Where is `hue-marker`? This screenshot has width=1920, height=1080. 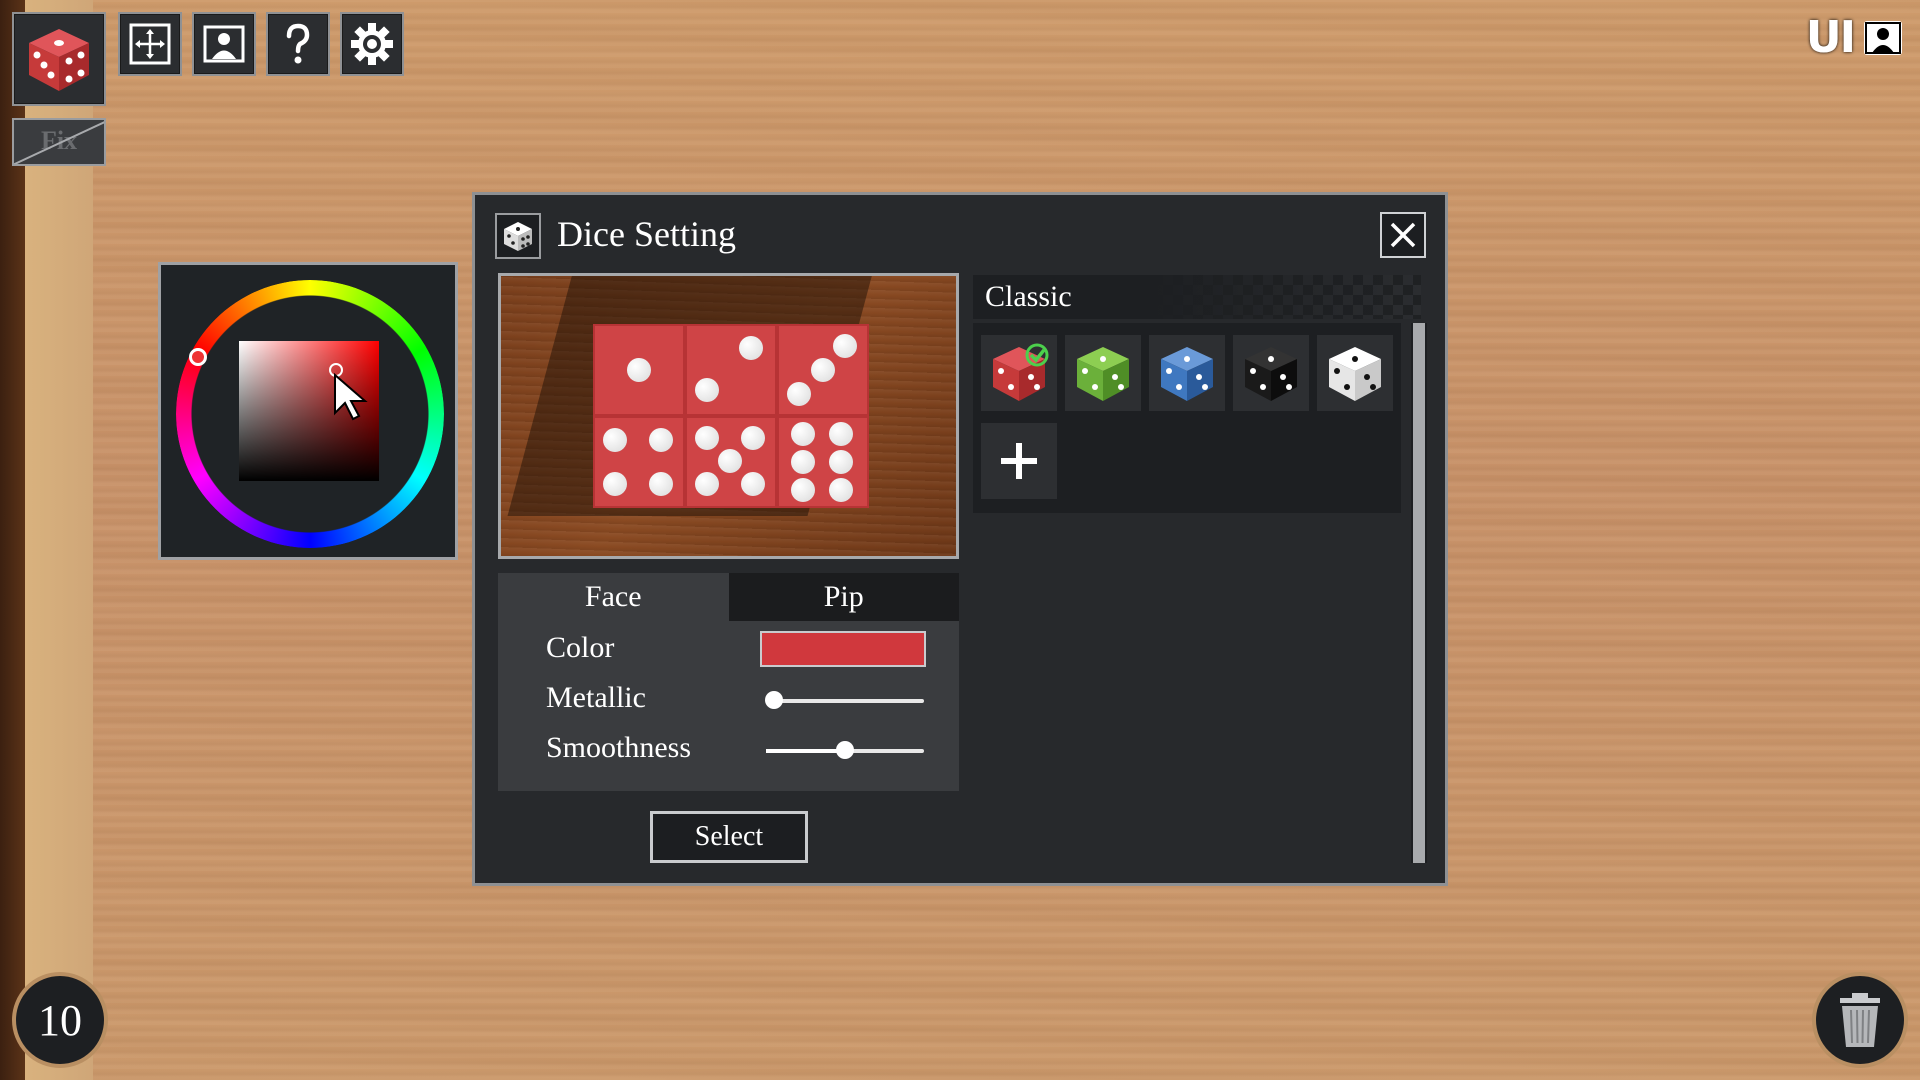
hue-marker is located at coordinates (198, 357).